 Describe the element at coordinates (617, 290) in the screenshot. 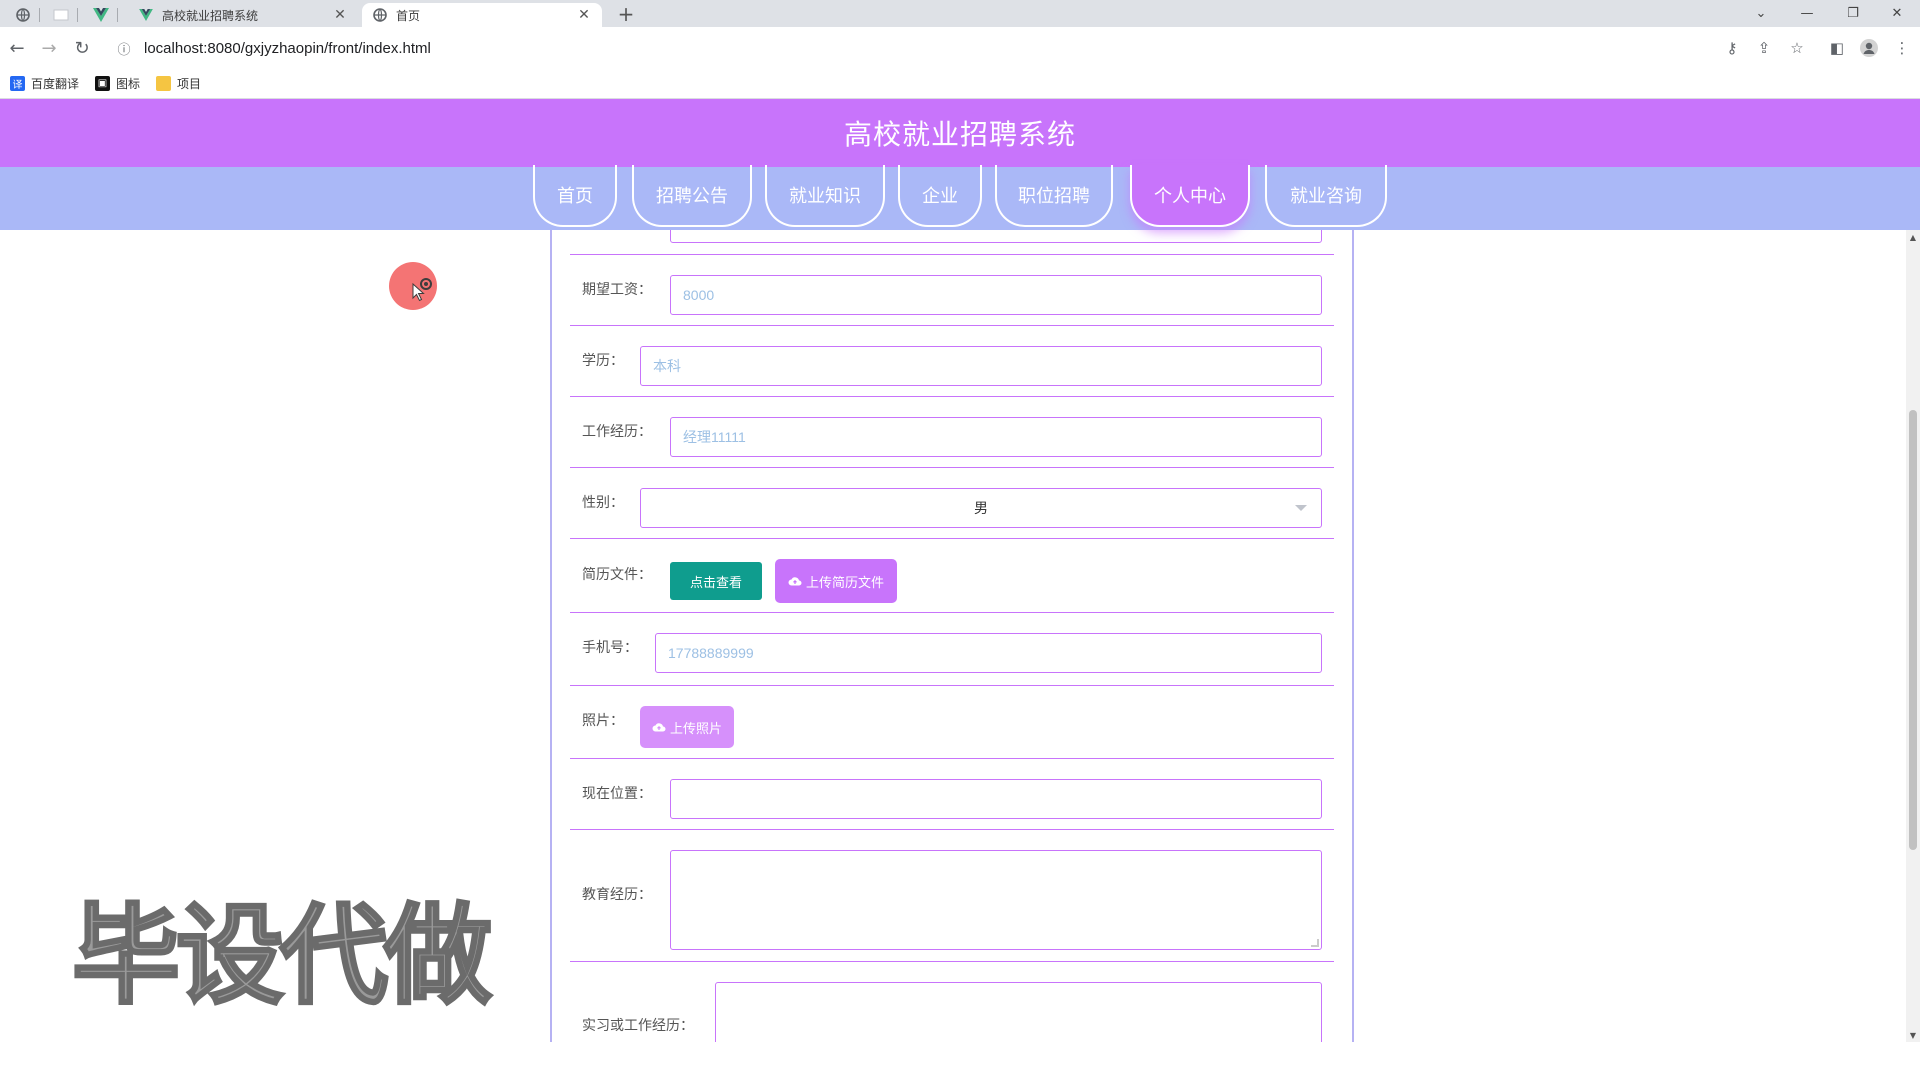

I see `expected-salary-label: 期望工资：` at that location.